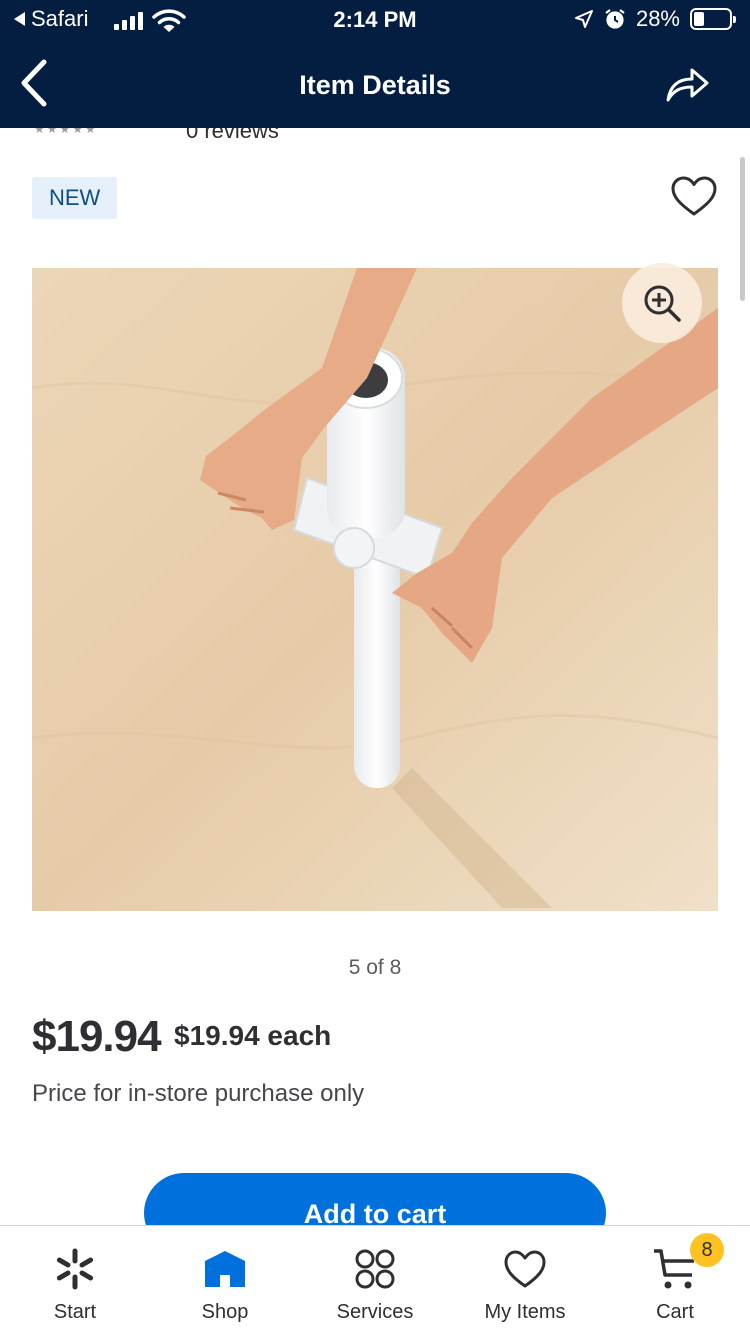 The image size is (750, 1334). I want to click on status-right-group: 28%, so click(655, 19).